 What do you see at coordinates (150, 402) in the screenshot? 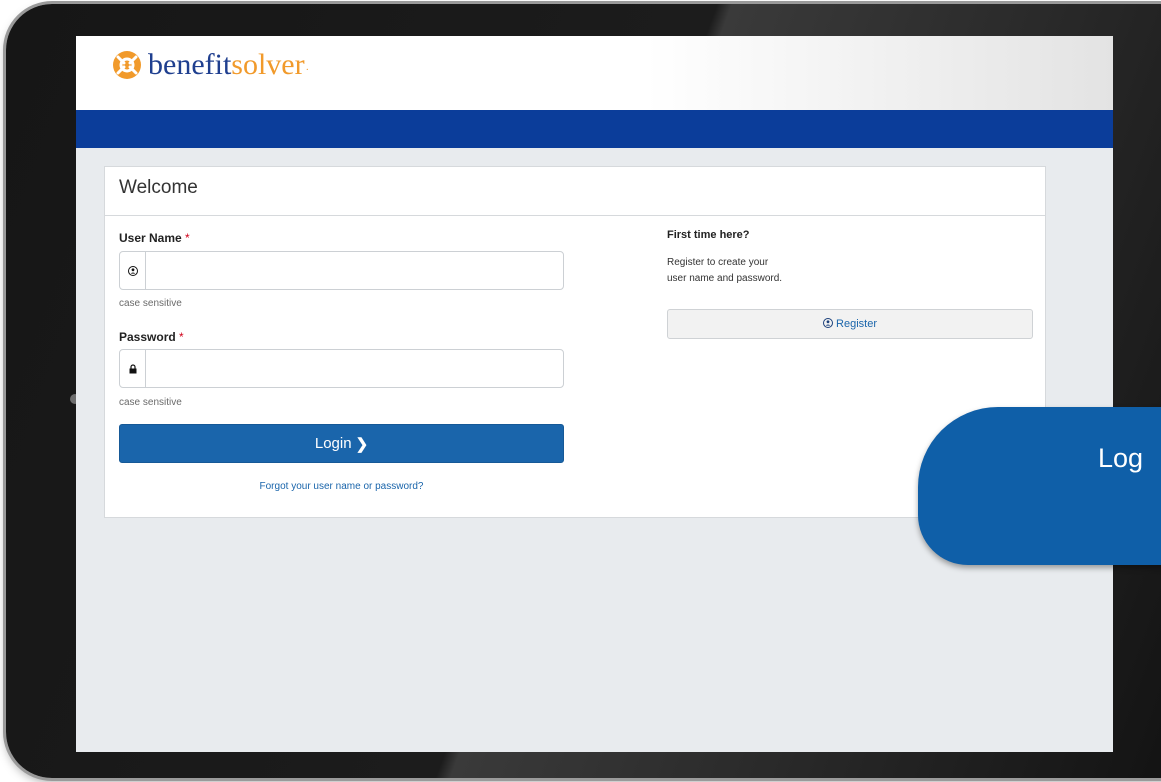
I see `password-hint: case sensitive` at bounding box center [150, 402].